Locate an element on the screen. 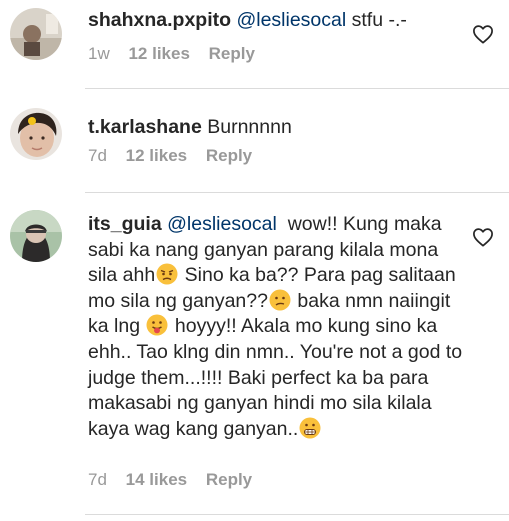 The height and width of the screenshot is (521, 509). comment-username: shahxna.pxpito is located at coordinates (159, 20).